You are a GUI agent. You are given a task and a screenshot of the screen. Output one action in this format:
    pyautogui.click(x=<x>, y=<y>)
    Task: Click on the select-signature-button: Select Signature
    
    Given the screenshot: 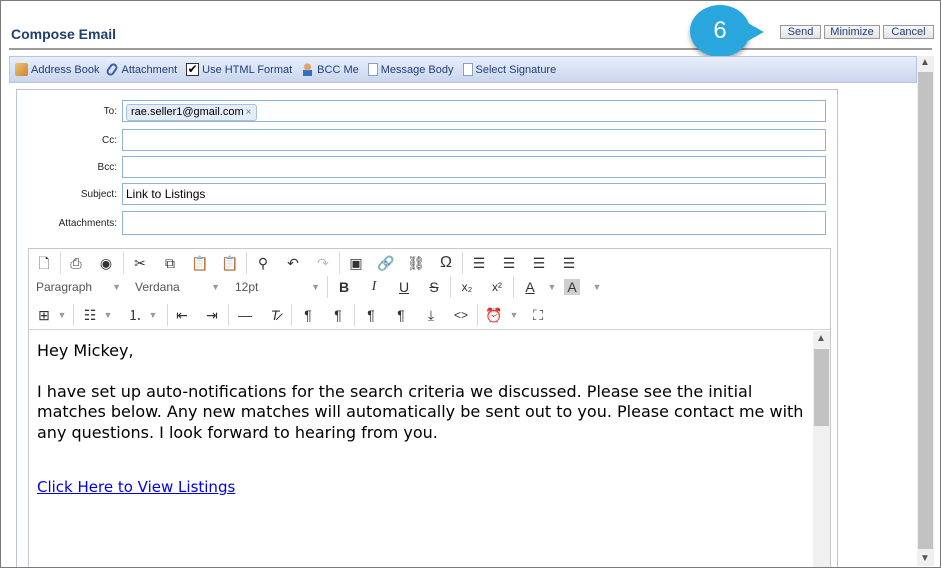 What is the action you would take?
    pyautogui.click(x=509, y=69)
    